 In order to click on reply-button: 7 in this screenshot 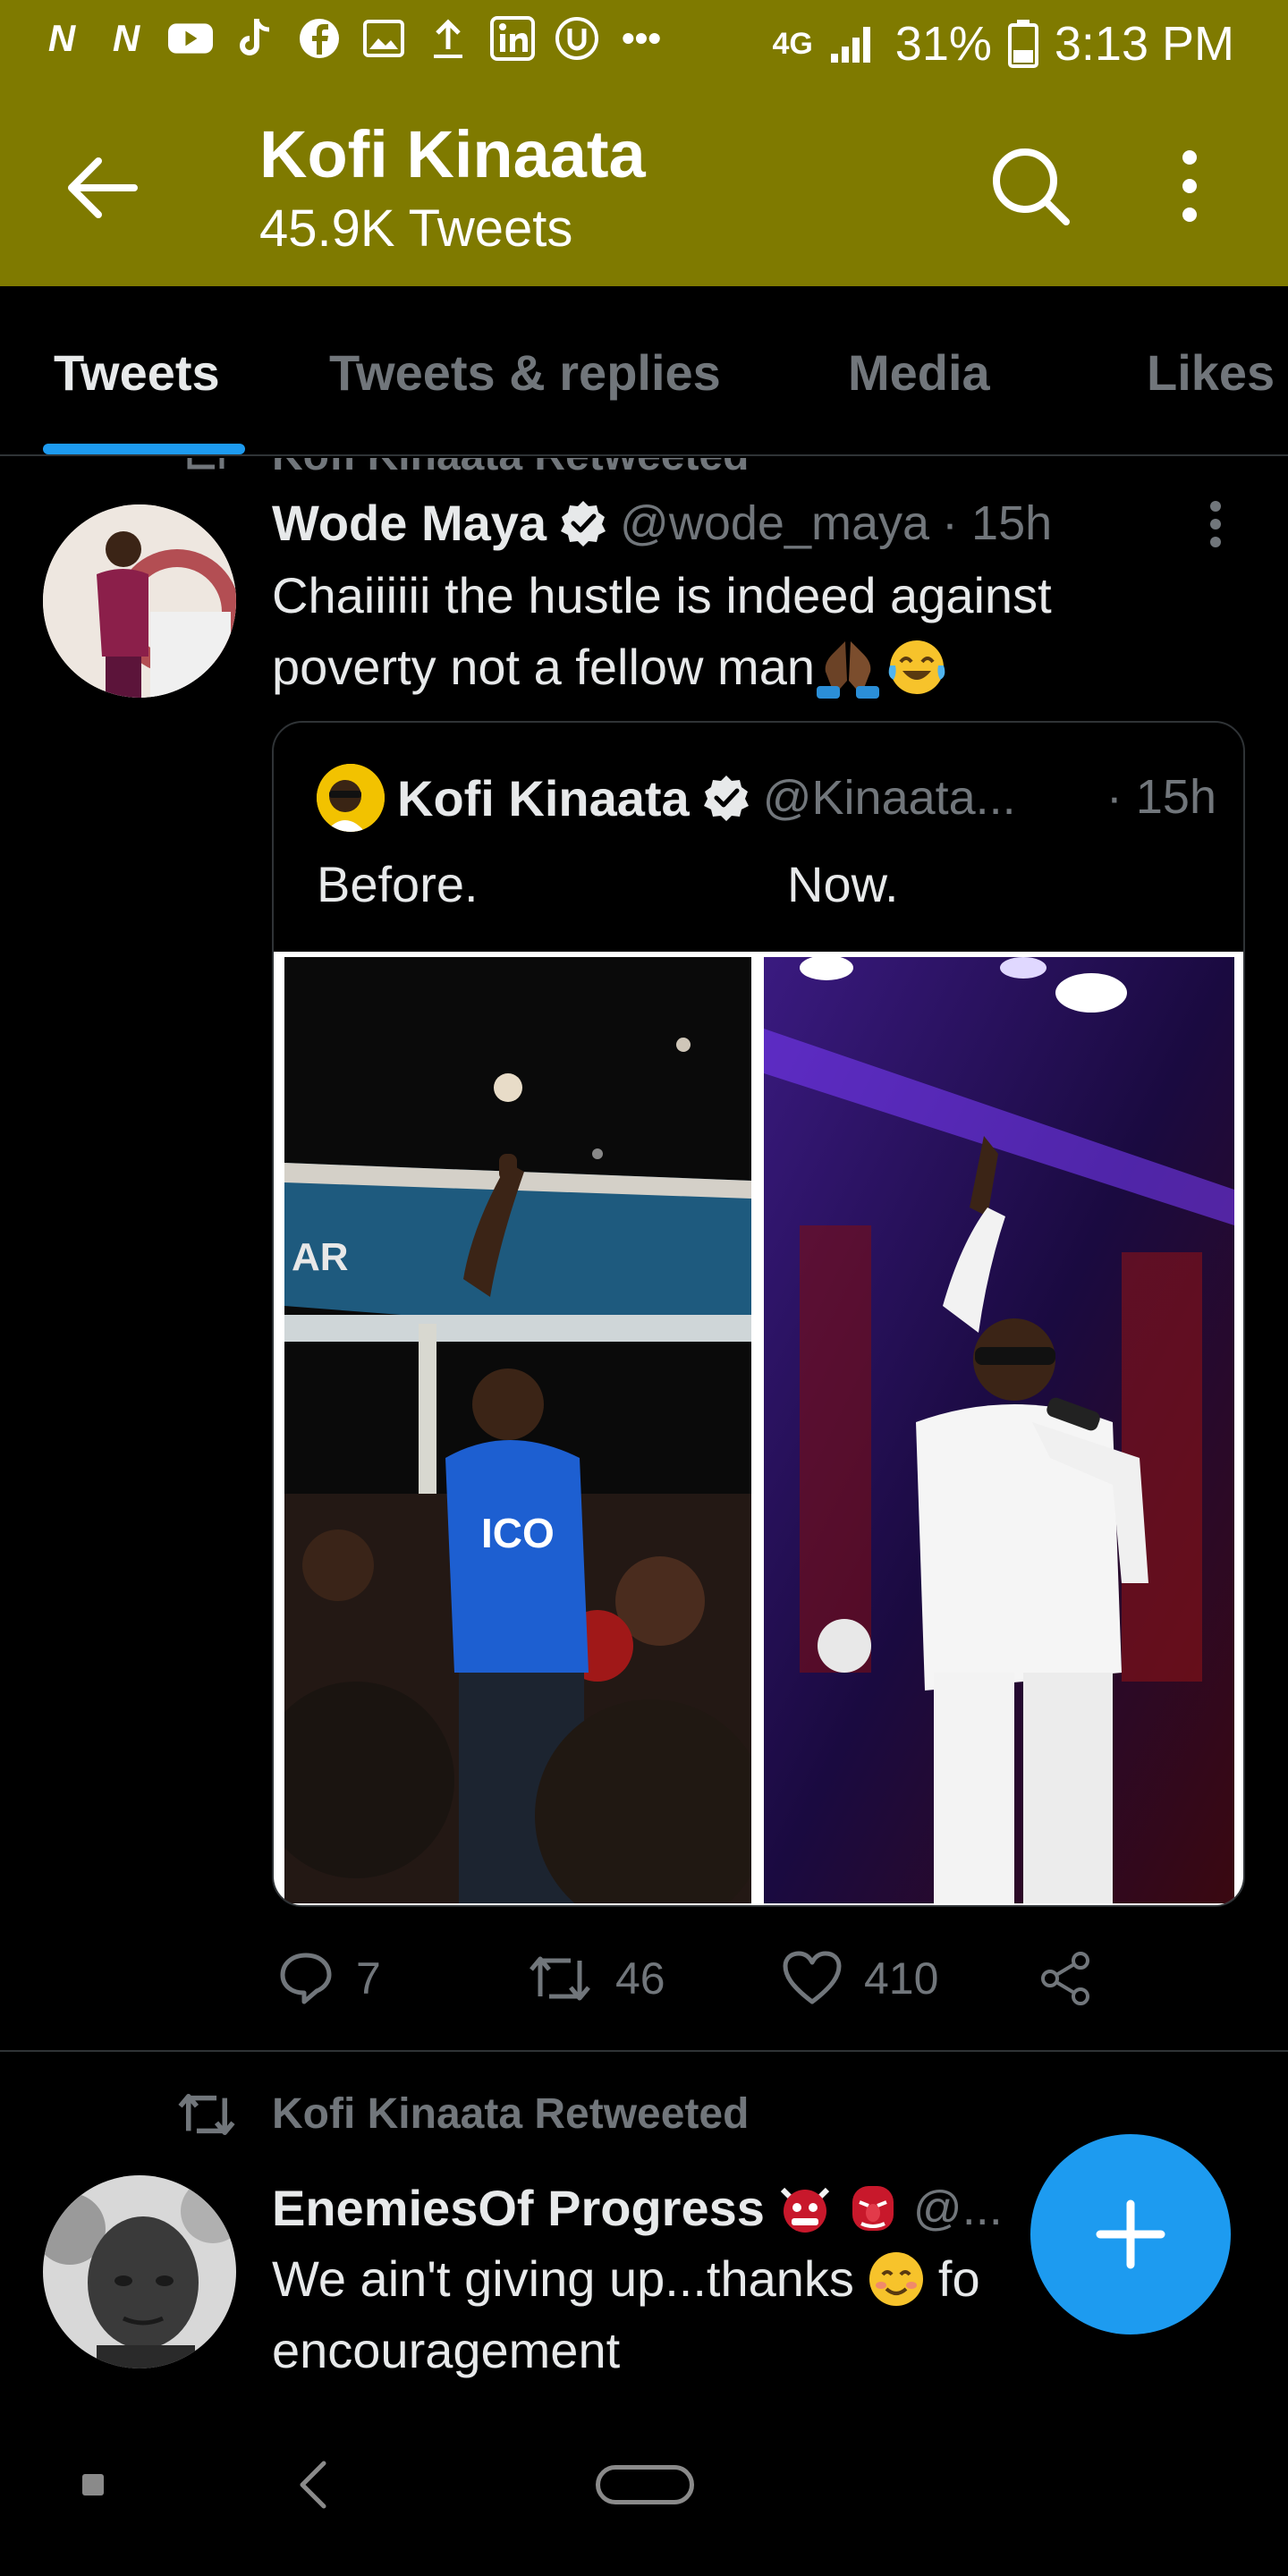, I will do `click(329, 1978)`.